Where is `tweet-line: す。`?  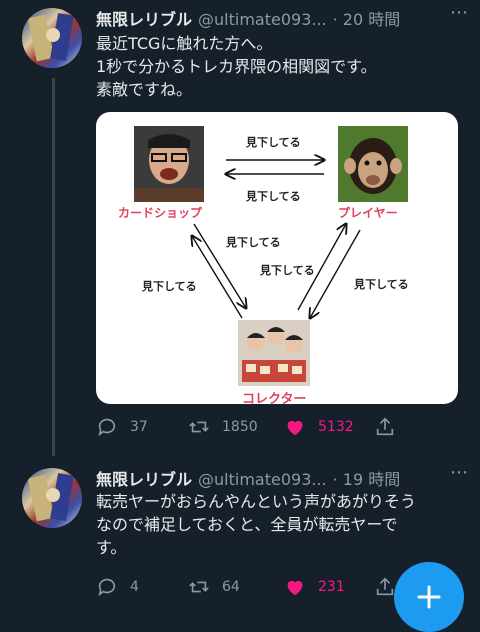
tweet-line: す。 is located at coordinates (111, 547).